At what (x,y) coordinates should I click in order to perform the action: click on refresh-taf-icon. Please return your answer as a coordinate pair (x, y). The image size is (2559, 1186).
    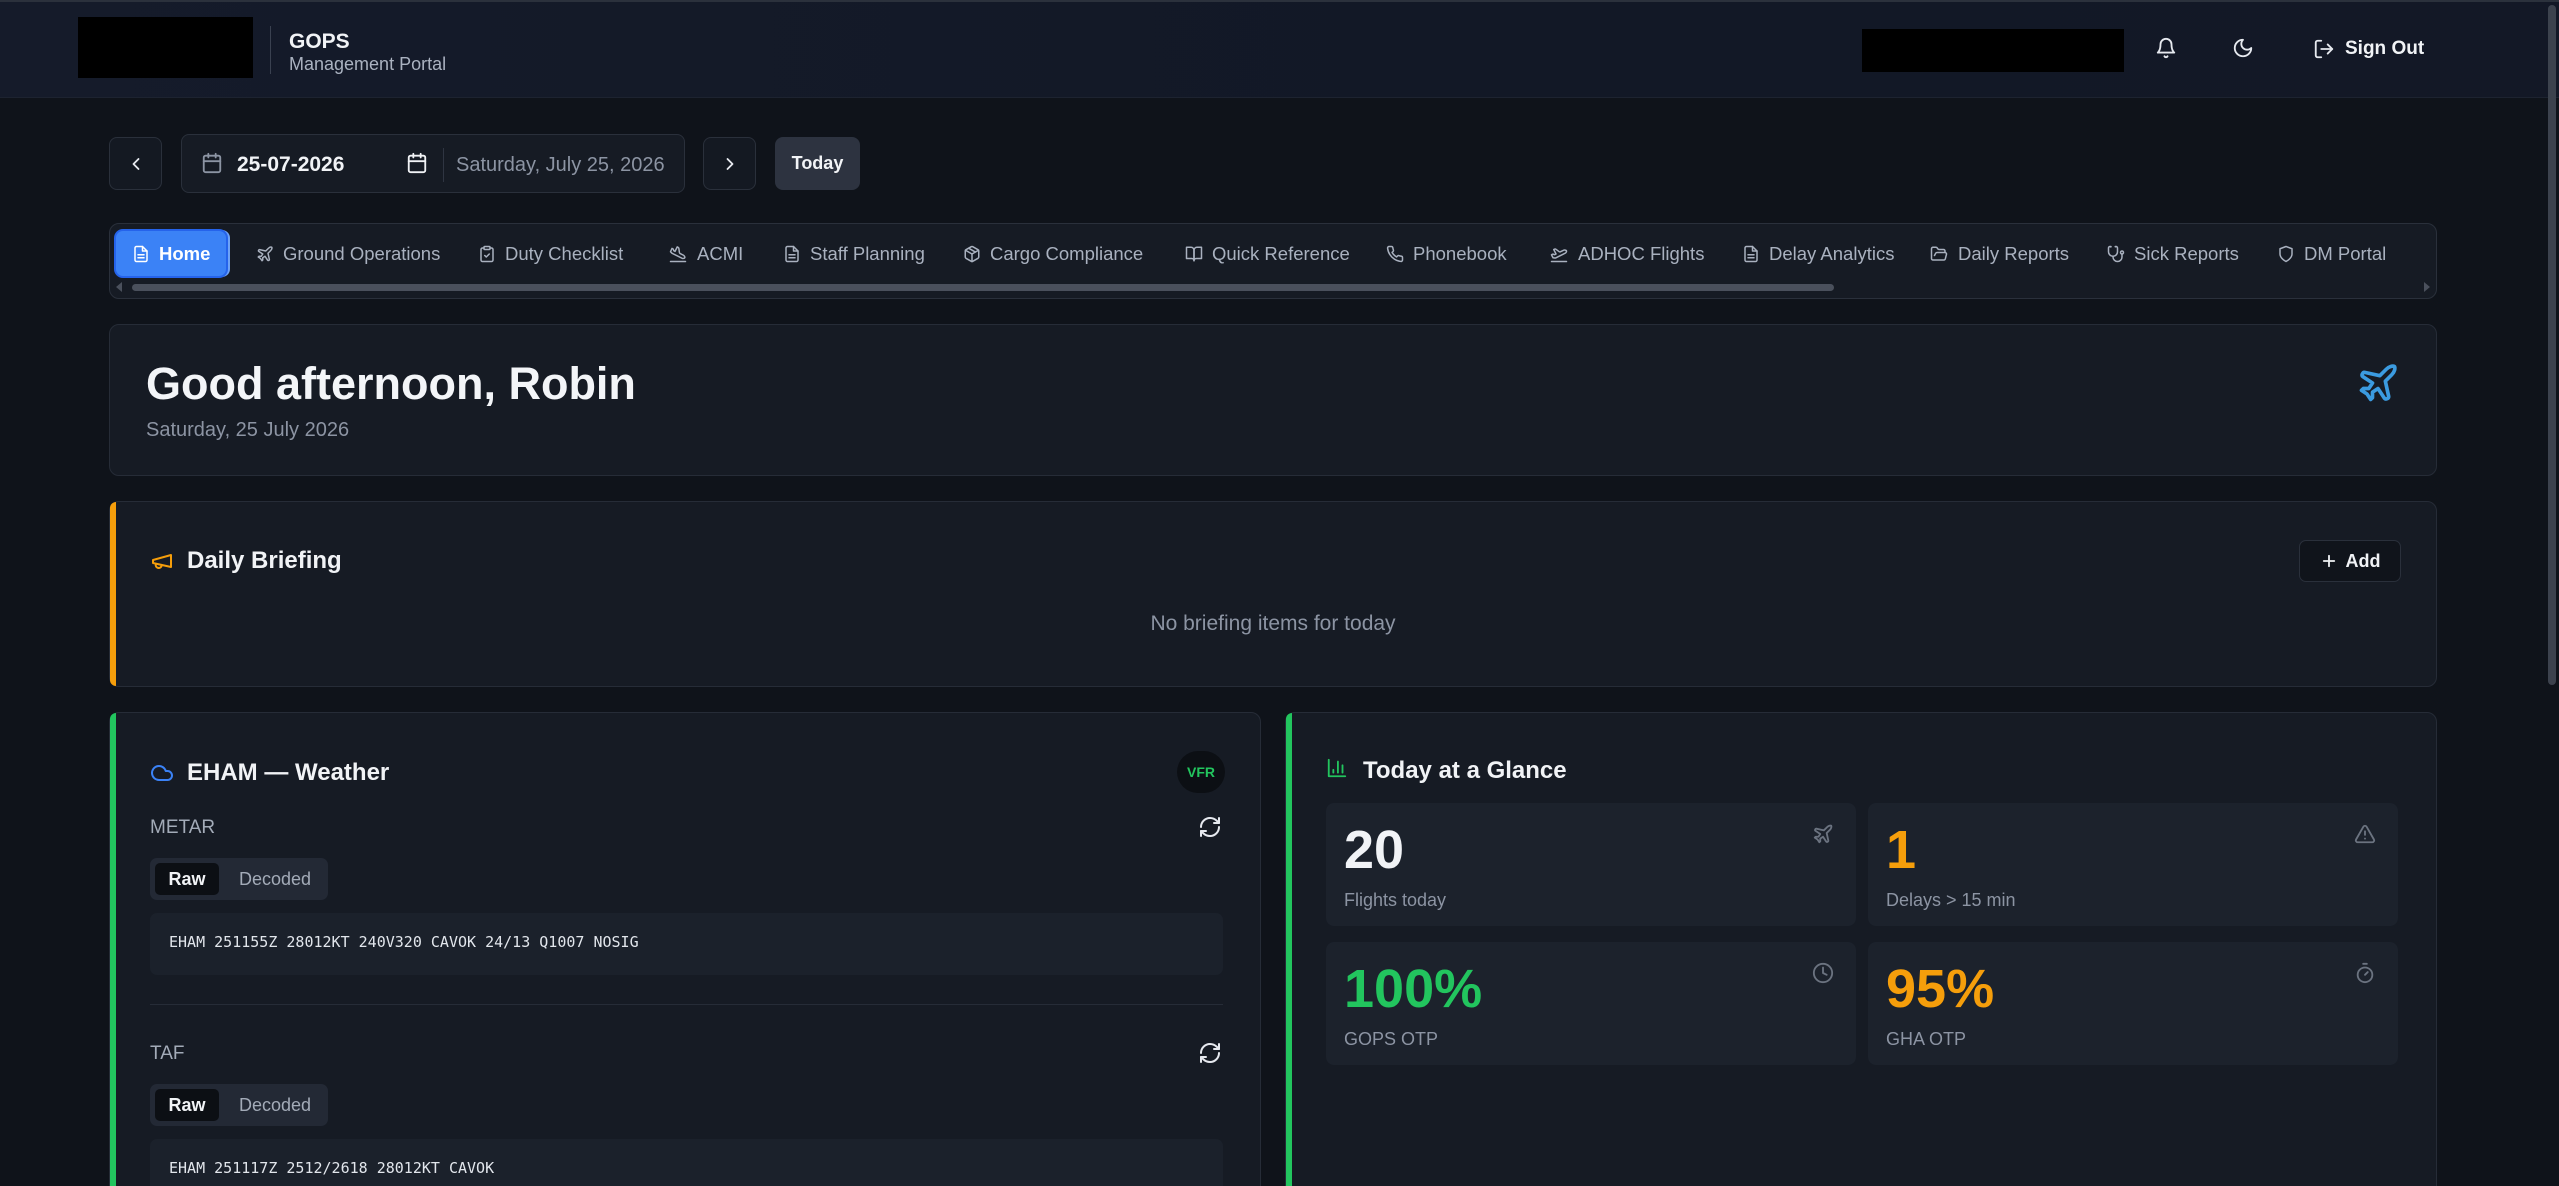
    Looking at the image, I should click on (1210, 1053).